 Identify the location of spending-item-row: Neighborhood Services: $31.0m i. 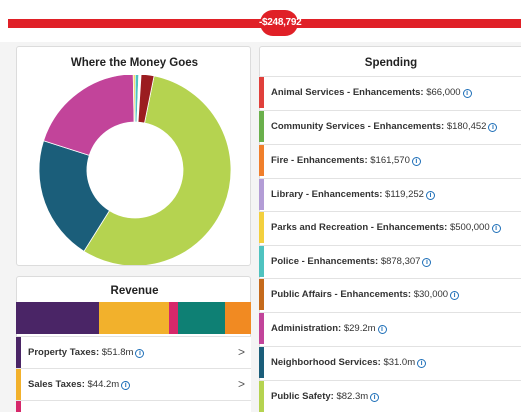
(390, 362).